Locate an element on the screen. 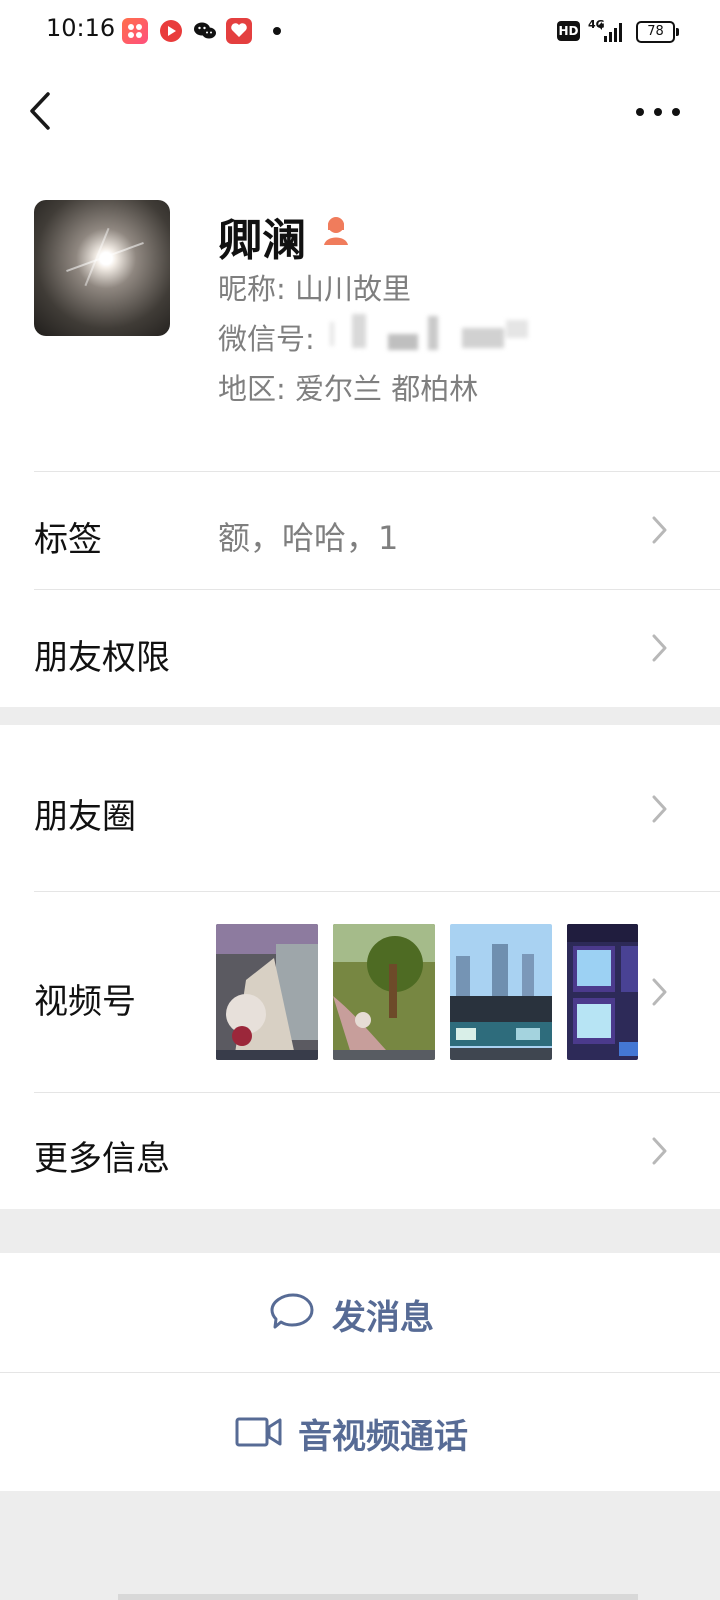 The height and width of the screenshot is (1600, 720). more-options-button is located at coordinates (660, 110).